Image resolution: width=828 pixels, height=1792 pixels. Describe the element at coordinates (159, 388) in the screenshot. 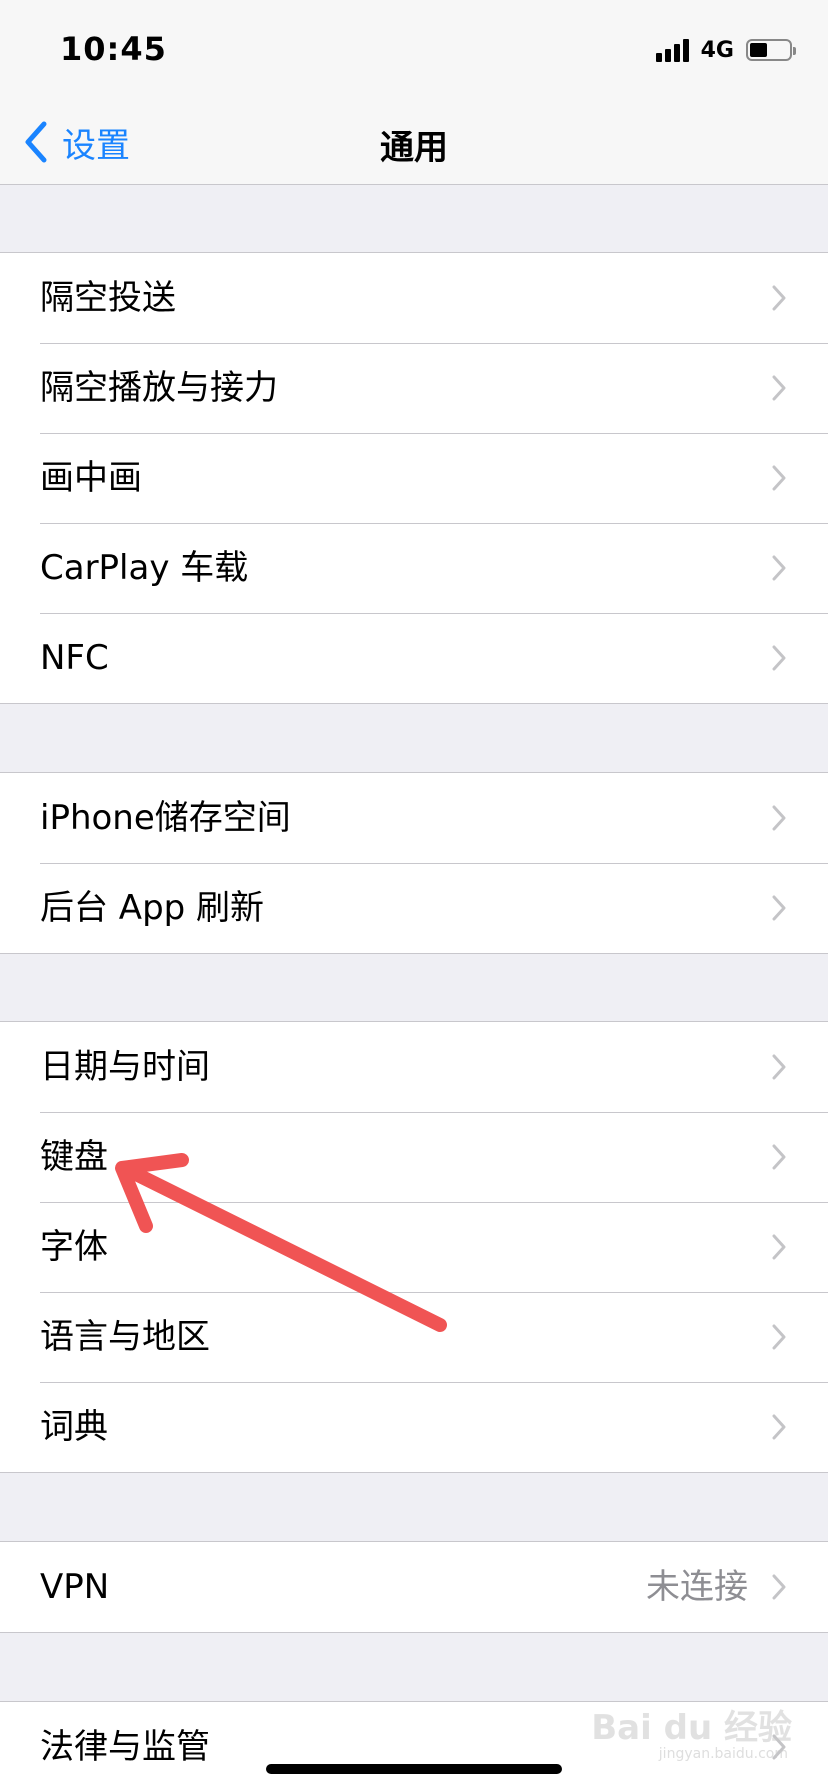

I see `row-label: 隔空播放与接力` at that location.